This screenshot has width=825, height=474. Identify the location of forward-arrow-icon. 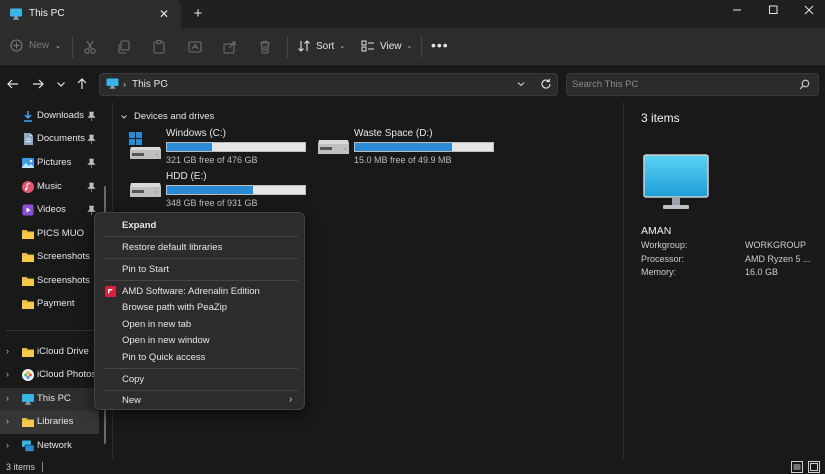
(38, 84).